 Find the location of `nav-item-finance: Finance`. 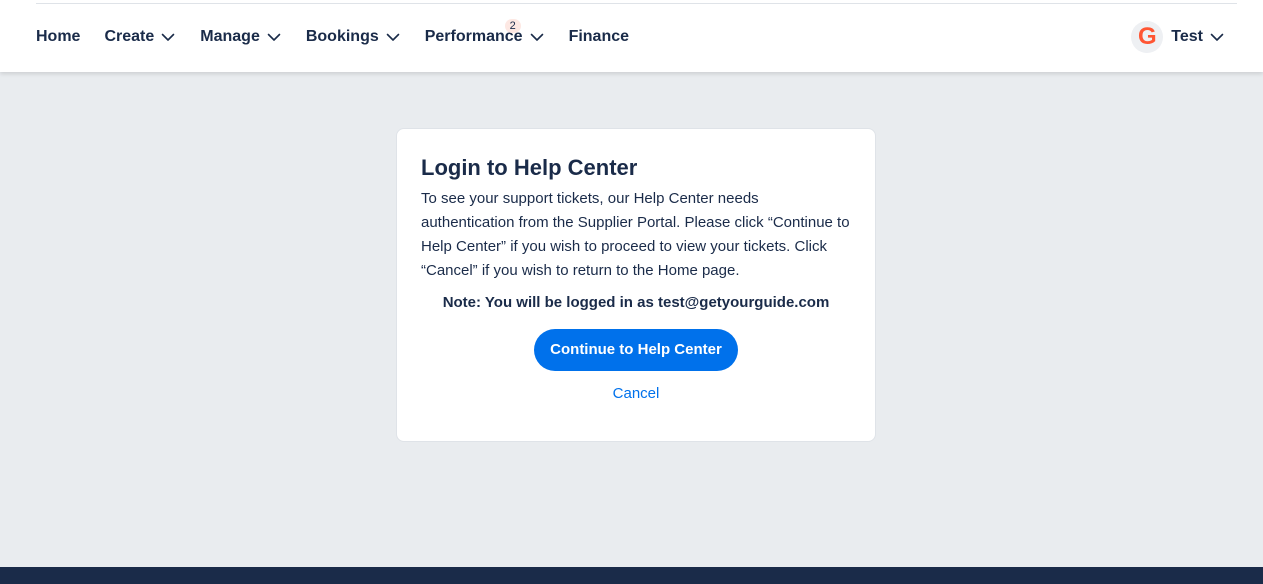

nav-item-finance: Finance is located at coordinates (599, 37).